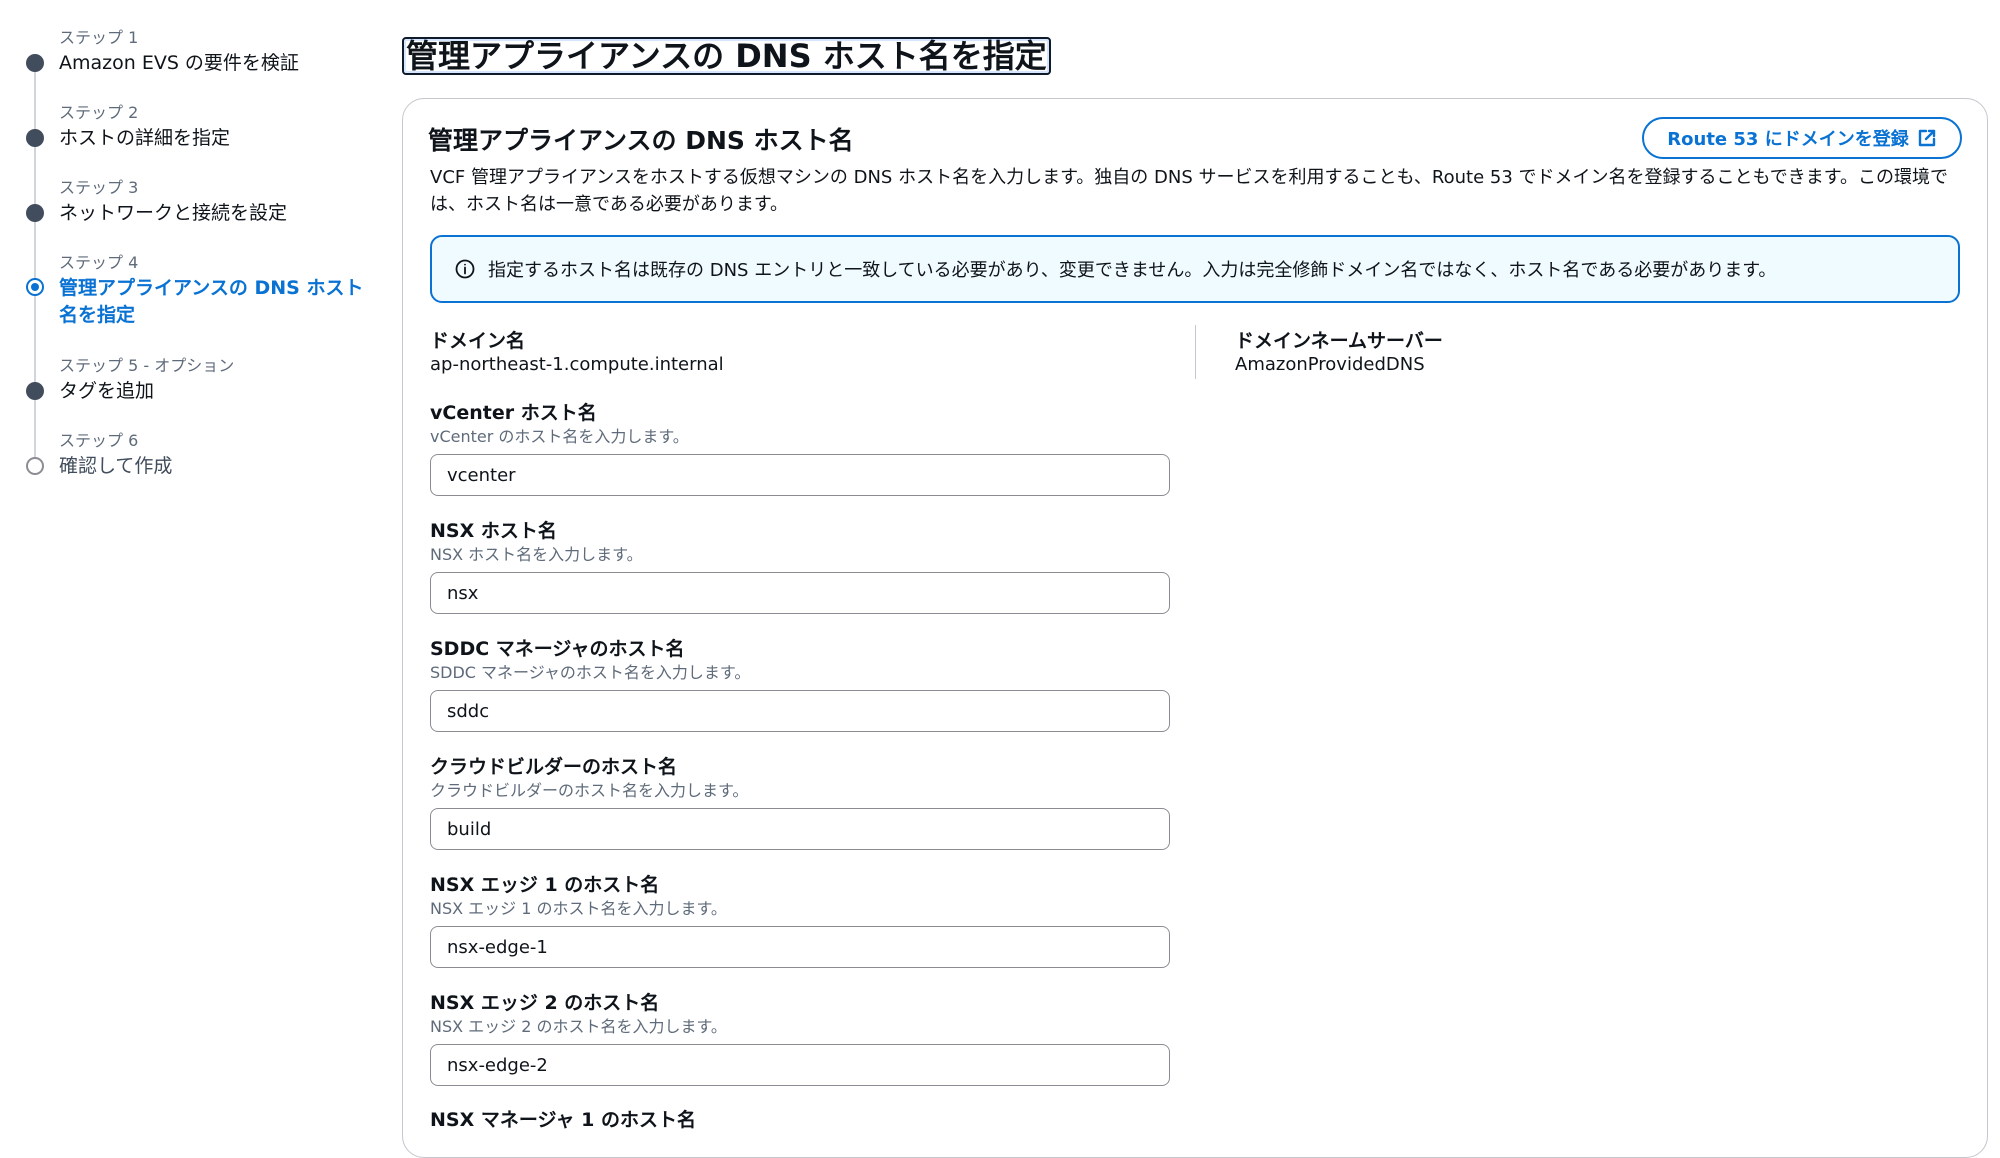  Describe the element at coordinates (800, 448) in the screenshot. I see `vcenter-hostname-field: vCenter ホスト名 vCenter のホスト名を入力します。` at that location.